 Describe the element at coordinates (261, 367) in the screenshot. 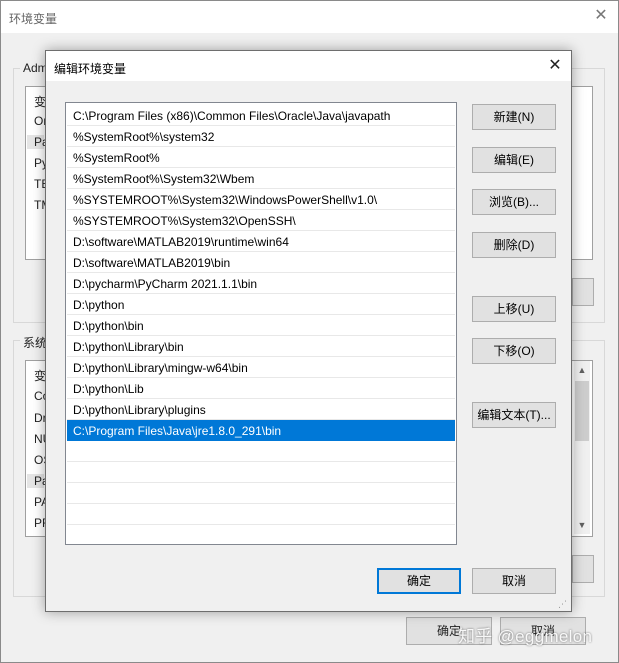

I see `list-item: D:\python\Library\mingw-w64\bin` at that location.